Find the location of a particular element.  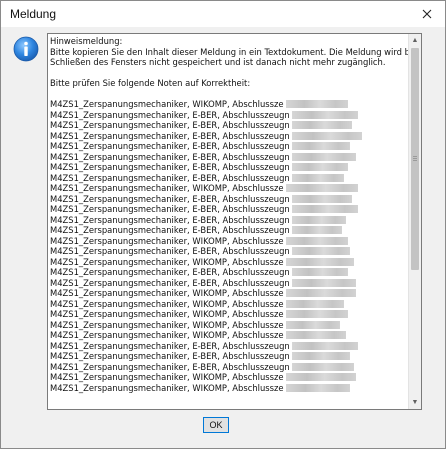

scroll-up-arrow-icon: ▲ is located at coordinates (415, 40).